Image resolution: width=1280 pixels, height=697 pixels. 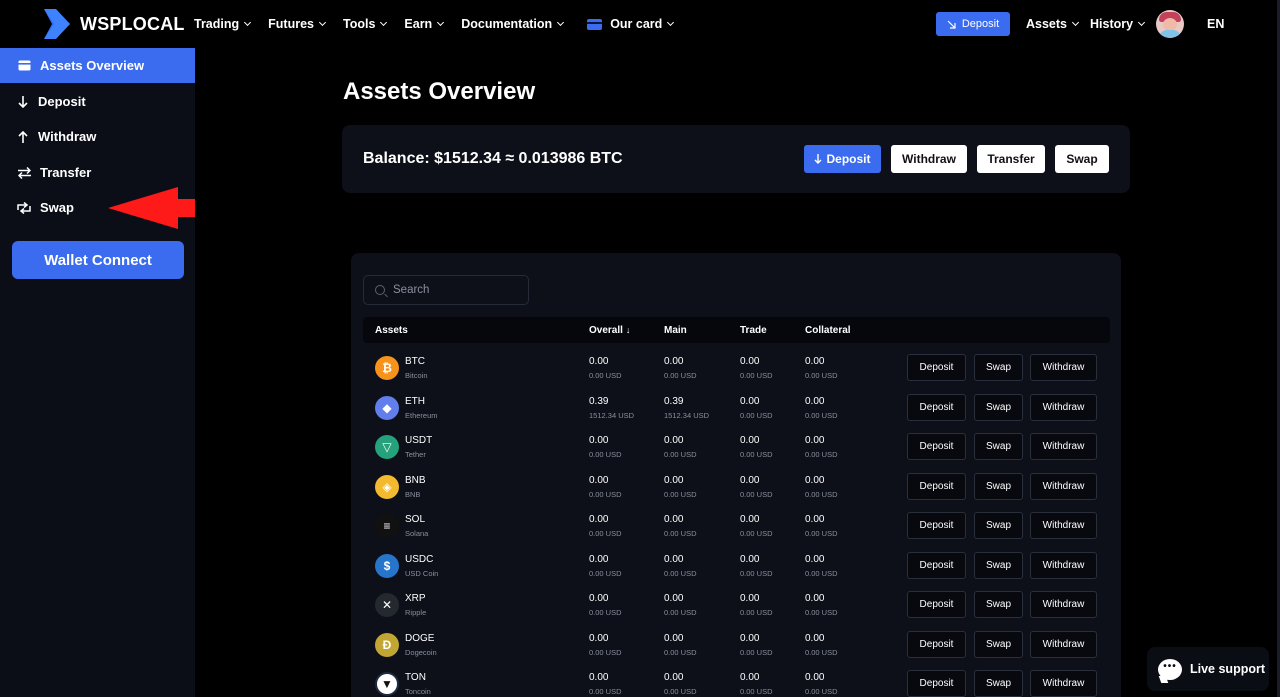 I want to click on balance-transfer-button: Transfer, so click(x=1011, y=159).